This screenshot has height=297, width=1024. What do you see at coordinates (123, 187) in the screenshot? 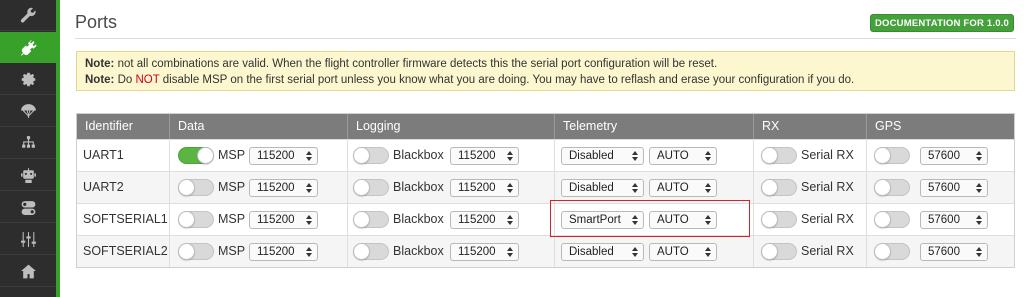
I see `port-identifier: UART2` at bounding box center [123, 187].